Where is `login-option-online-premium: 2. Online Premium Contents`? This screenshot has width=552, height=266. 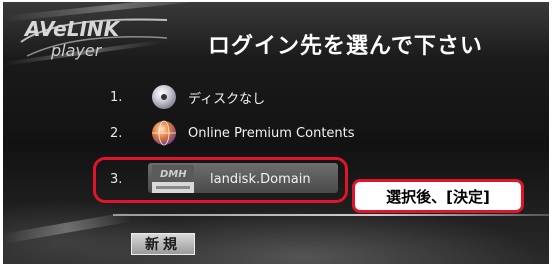
login-option-online-premium: 2. Online Premium Contents is located at coordinates (232, 133).